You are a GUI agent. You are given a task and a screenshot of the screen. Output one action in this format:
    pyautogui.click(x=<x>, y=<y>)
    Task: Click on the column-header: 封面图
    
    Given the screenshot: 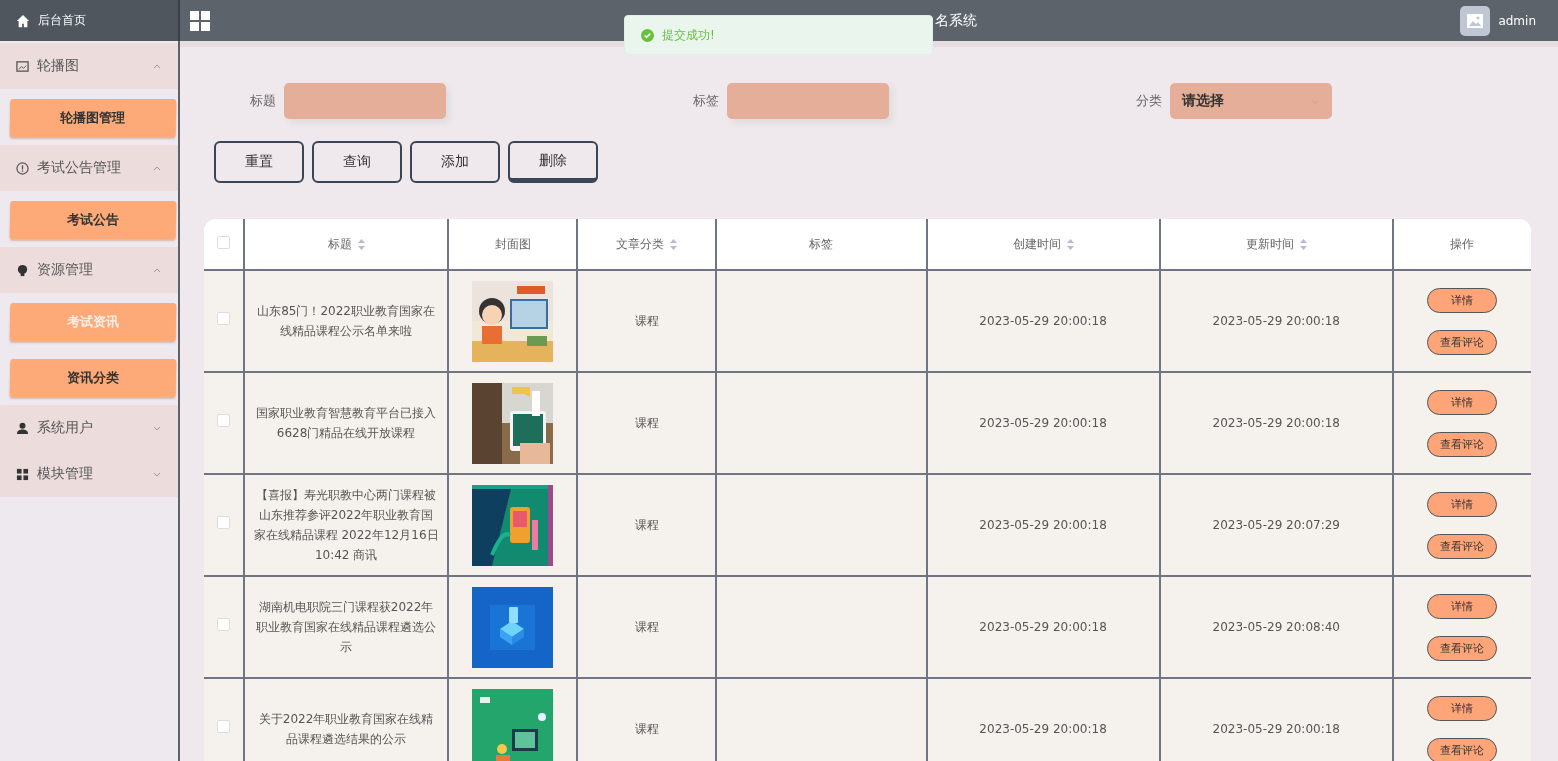 What is the action you would take?
    pyautogui.click(x=512, y=244)
    